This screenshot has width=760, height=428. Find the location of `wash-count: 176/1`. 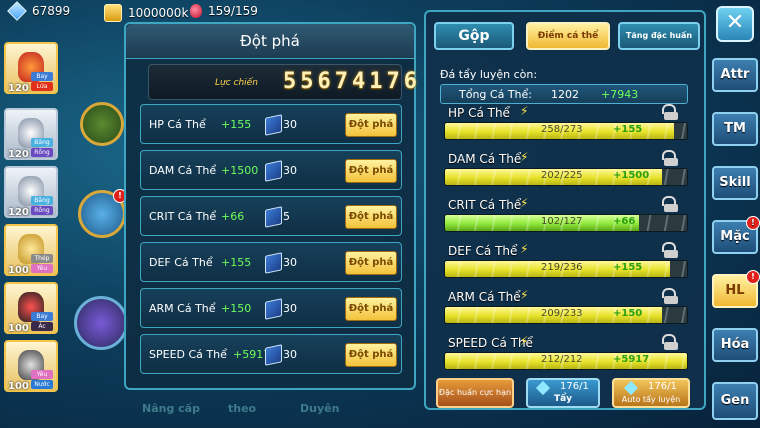

wash-count: 176/1 is located at coordinates (574, 386).